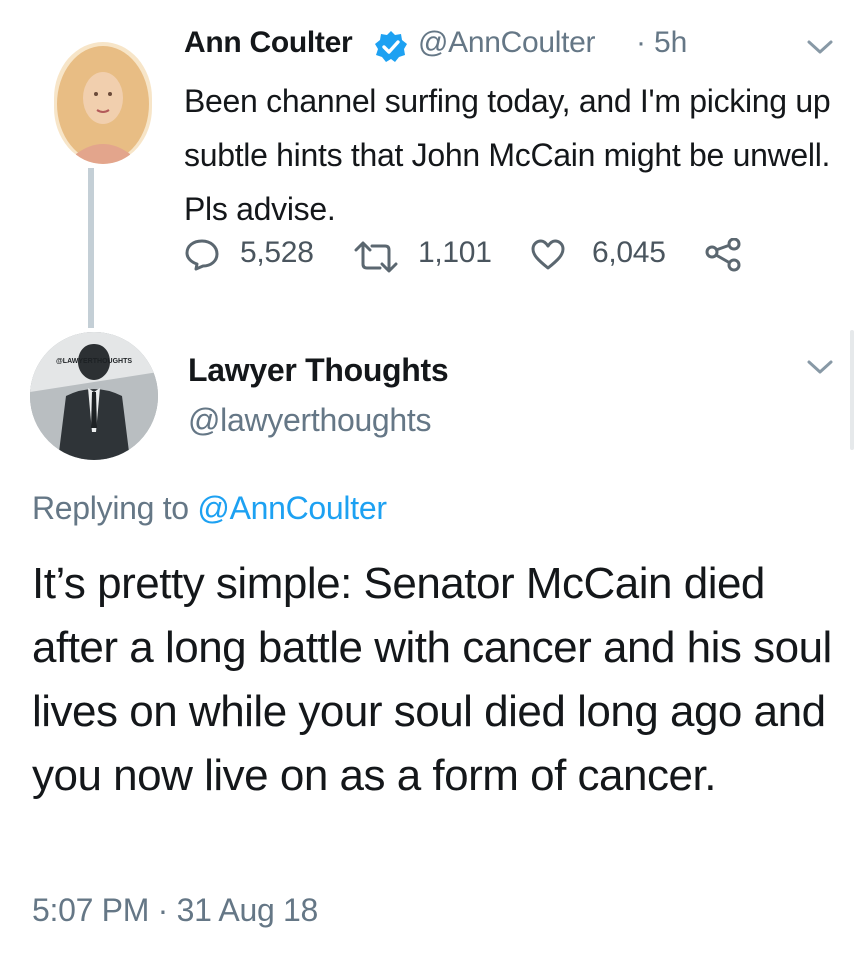  What do you see at coordinates (277, 252) in the screenshot?
I see `reply-count: 5,528` at bounding box center [277, 252].